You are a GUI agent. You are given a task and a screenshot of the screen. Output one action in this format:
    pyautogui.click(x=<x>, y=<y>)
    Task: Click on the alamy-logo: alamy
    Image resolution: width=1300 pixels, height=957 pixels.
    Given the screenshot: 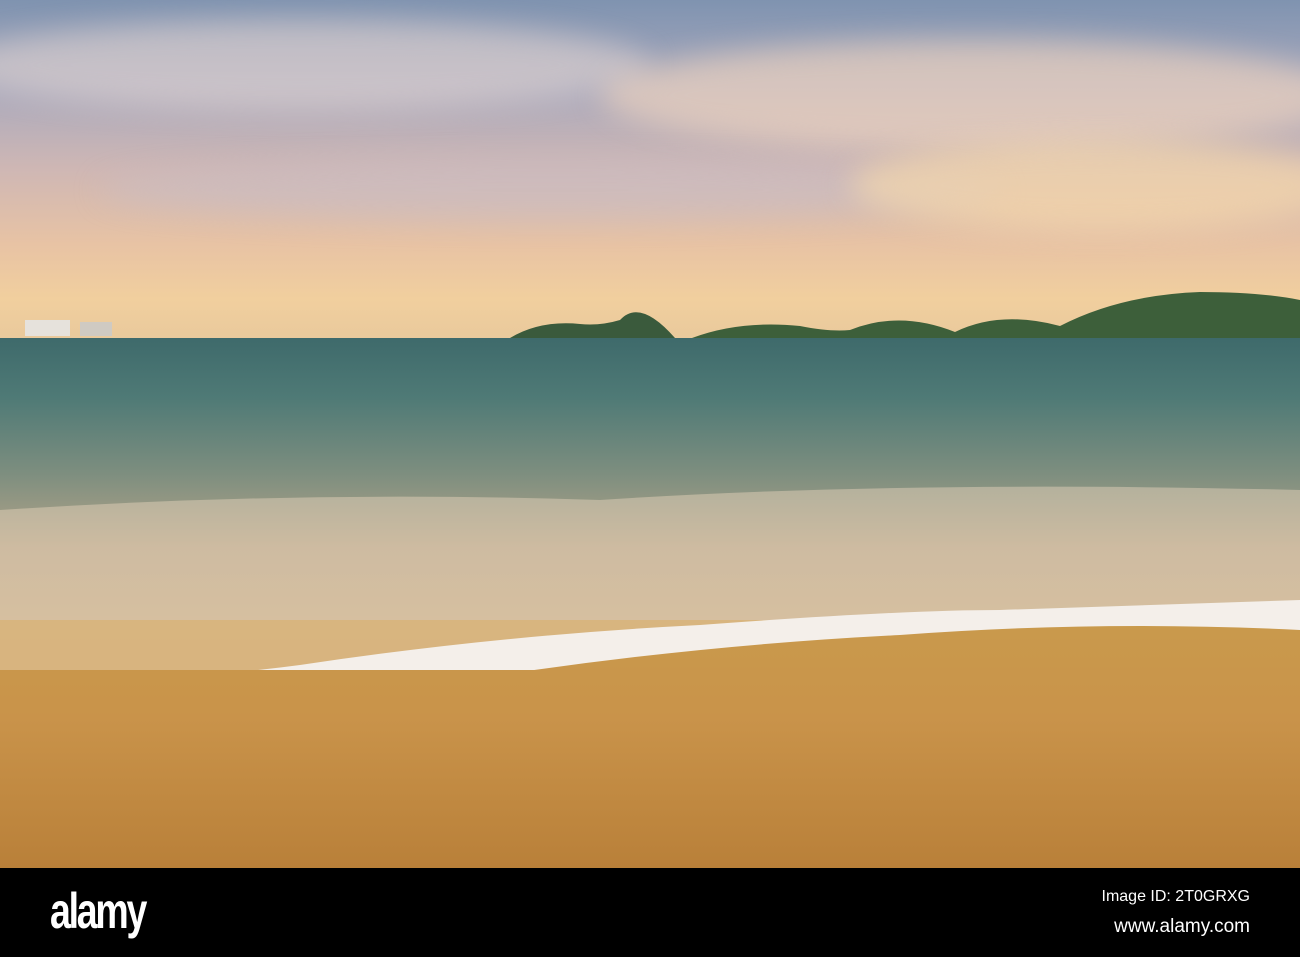 What is the action you would take?
    pyautogui.click(x=98, y=911)
    